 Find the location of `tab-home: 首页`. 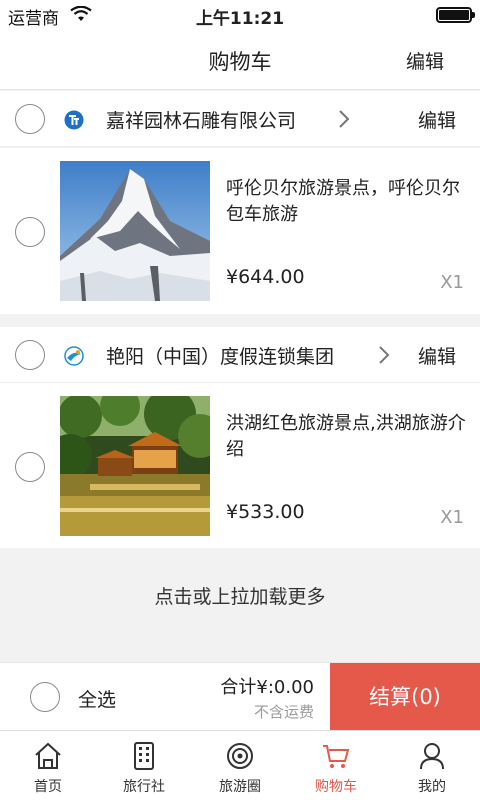

tab-home: 首页 is located at coordinates (48, 765).